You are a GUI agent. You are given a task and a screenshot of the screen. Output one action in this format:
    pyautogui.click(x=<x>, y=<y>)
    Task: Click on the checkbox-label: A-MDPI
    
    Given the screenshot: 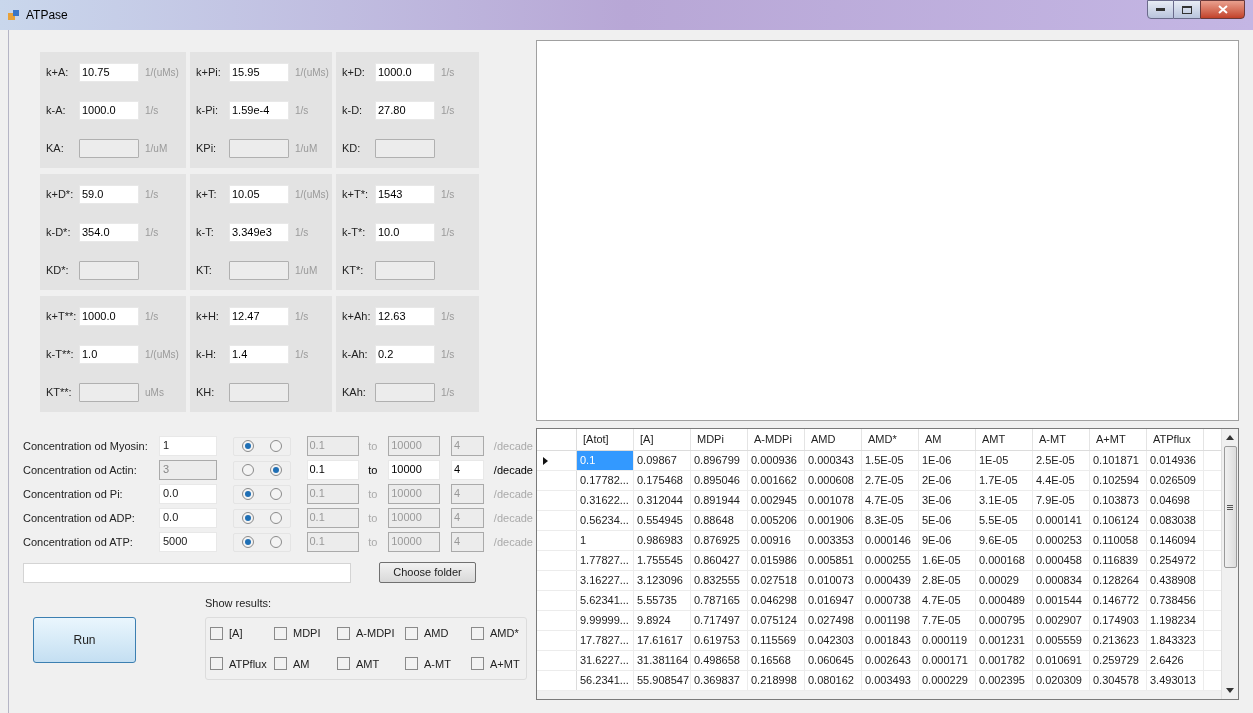 What is the action you would take?
    pyautogui.click(x=375, y=633)
    